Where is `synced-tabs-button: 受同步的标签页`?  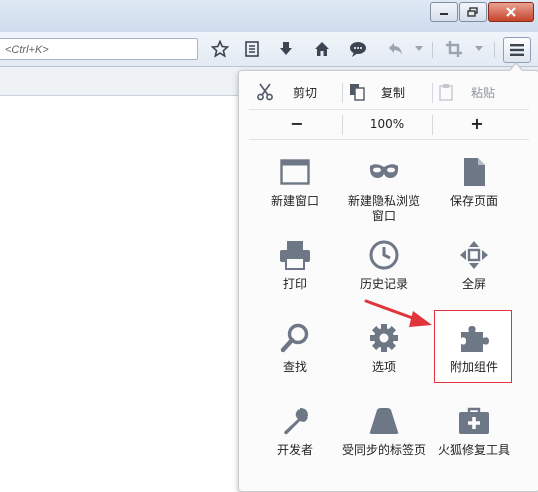
synced-tabs-button: 受同步的标签页 is located at coordinates (384, 430).